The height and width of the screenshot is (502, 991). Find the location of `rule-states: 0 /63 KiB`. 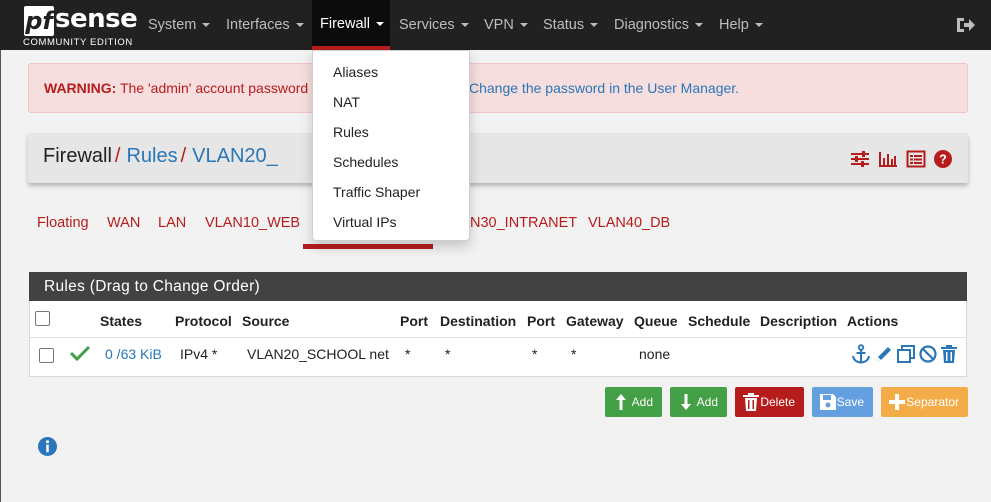

rule-states: 0 /63 KiB is located at coordinates (133, 354).